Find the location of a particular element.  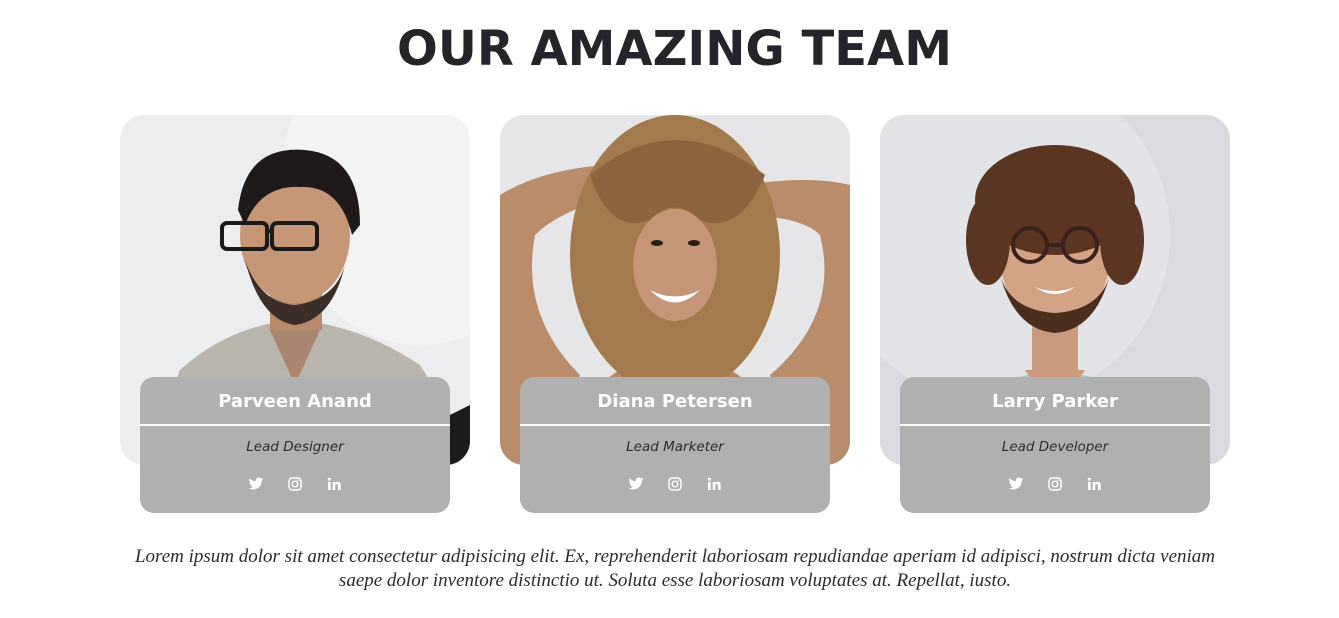

member-role: Lead Designer is located at coordinates (295, 447).